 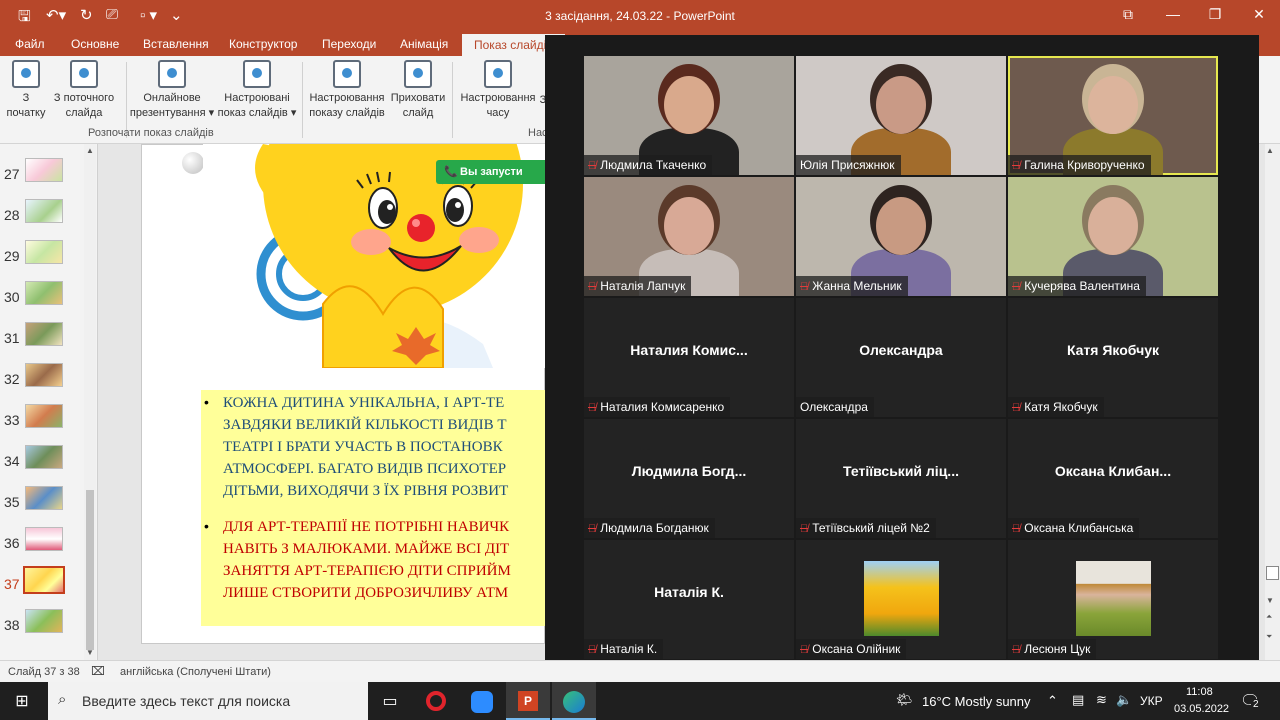 I want to click on minimize-button: —, so click(x=1173, y=14).